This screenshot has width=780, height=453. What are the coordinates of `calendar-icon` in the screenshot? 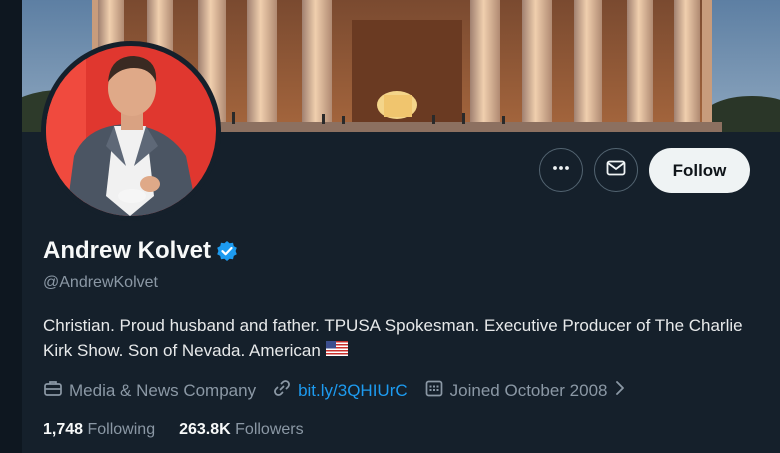 It's located at (437, 390).